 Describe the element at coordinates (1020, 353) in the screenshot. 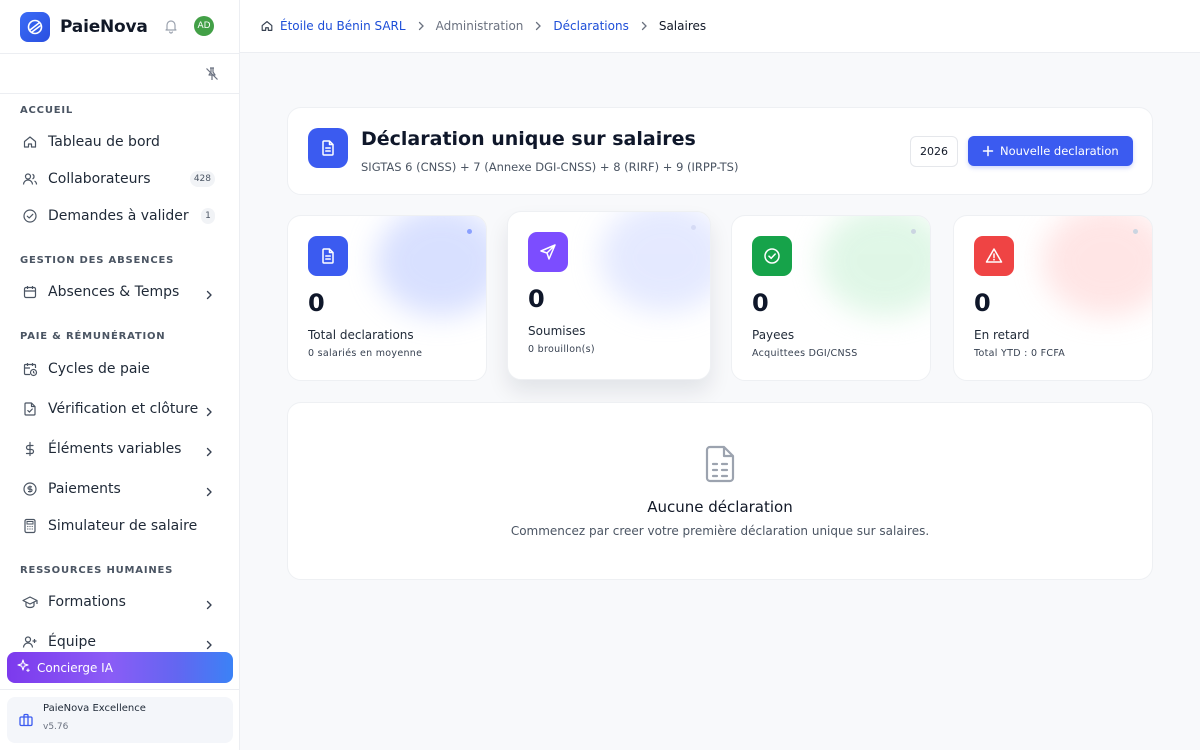

I see `stat-sublabel: Total YTD : 0 FCFA` at that location.